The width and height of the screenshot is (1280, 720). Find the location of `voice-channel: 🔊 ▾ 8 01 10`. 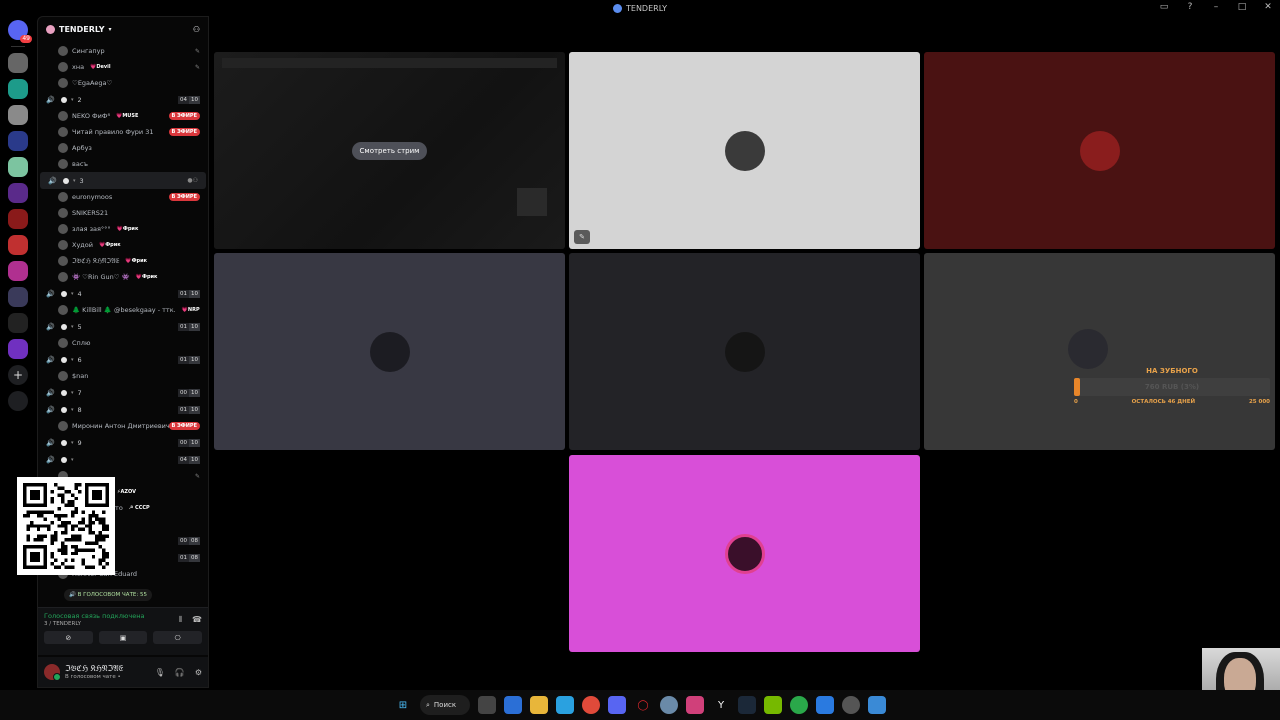

voice-channel: 🔊 ▾ 8 01 10 is located at coordinates (123, 409).